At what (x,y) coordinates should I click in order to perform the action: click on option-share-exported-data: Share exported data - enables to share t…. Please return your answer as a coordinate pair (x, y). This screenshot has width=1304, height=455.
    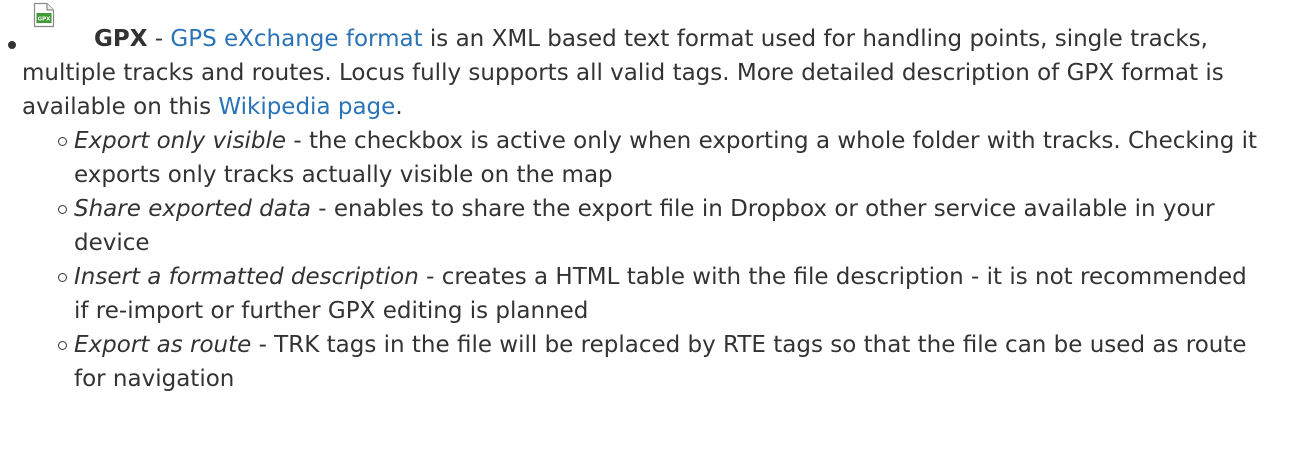
    Looking at the image, I should click on (661, 226).